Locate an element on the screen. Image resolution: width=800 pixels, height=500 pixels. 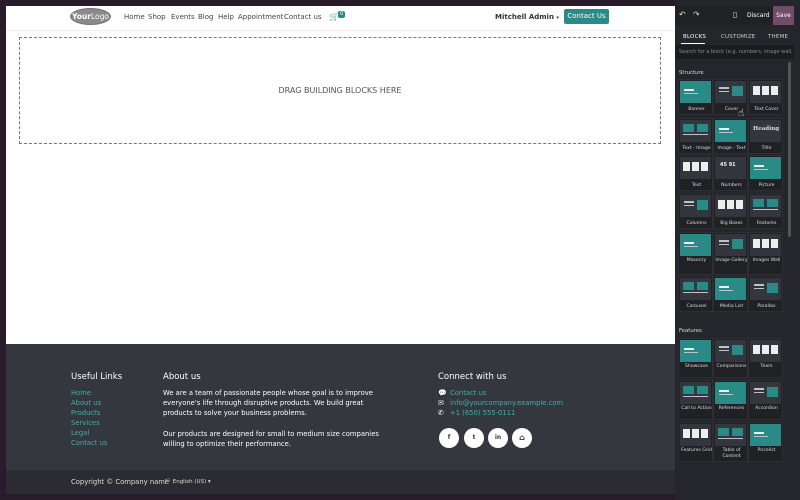
block-references: References is located at coordinates (730, 400).